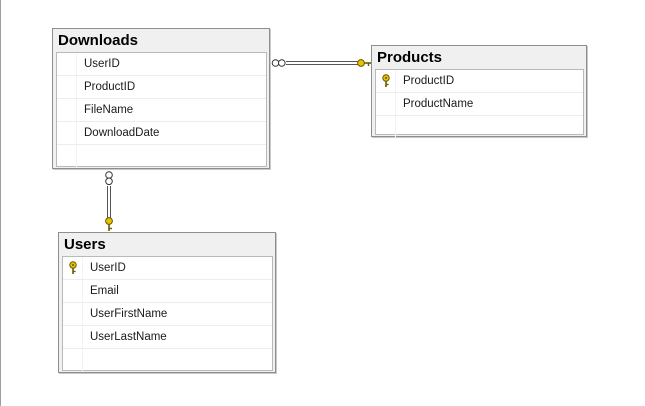  Describe the element at coordinates (109, 178) in the screenshot. I see `infinity-icon` at that location.